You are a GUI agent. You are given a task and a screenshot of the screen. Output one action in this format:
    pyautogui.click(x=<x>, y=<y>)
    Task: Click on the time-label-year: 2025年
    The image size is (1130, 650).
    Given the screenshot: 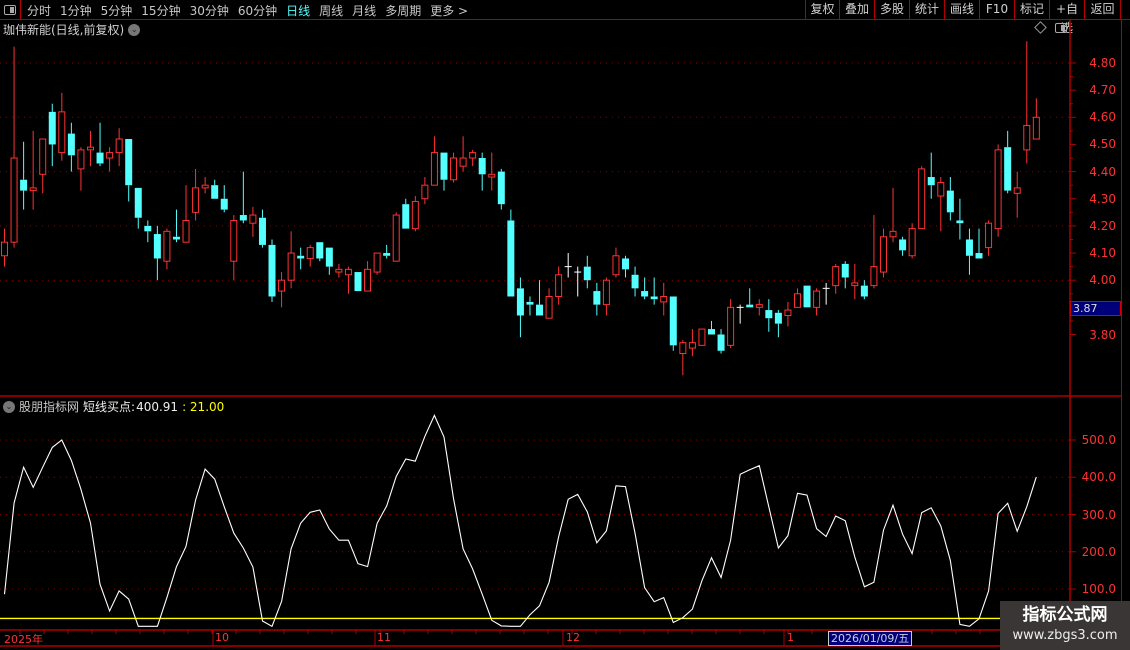 What is the action you would take?
    pyautogui.click(x=23, y=639)
    